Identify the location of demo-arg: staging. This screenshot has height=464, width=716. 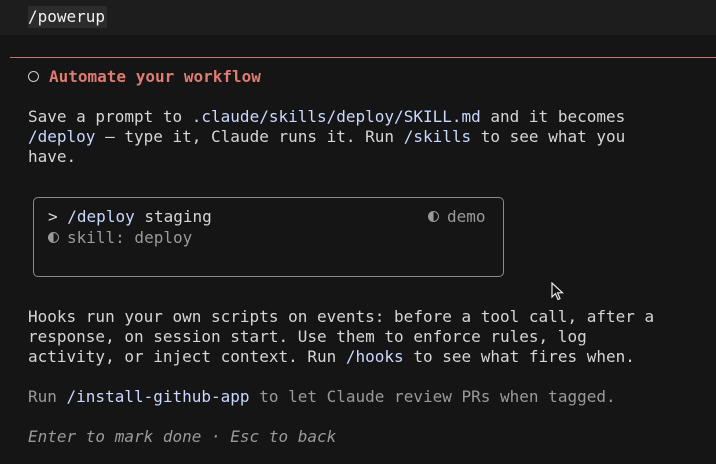
(173, 216).